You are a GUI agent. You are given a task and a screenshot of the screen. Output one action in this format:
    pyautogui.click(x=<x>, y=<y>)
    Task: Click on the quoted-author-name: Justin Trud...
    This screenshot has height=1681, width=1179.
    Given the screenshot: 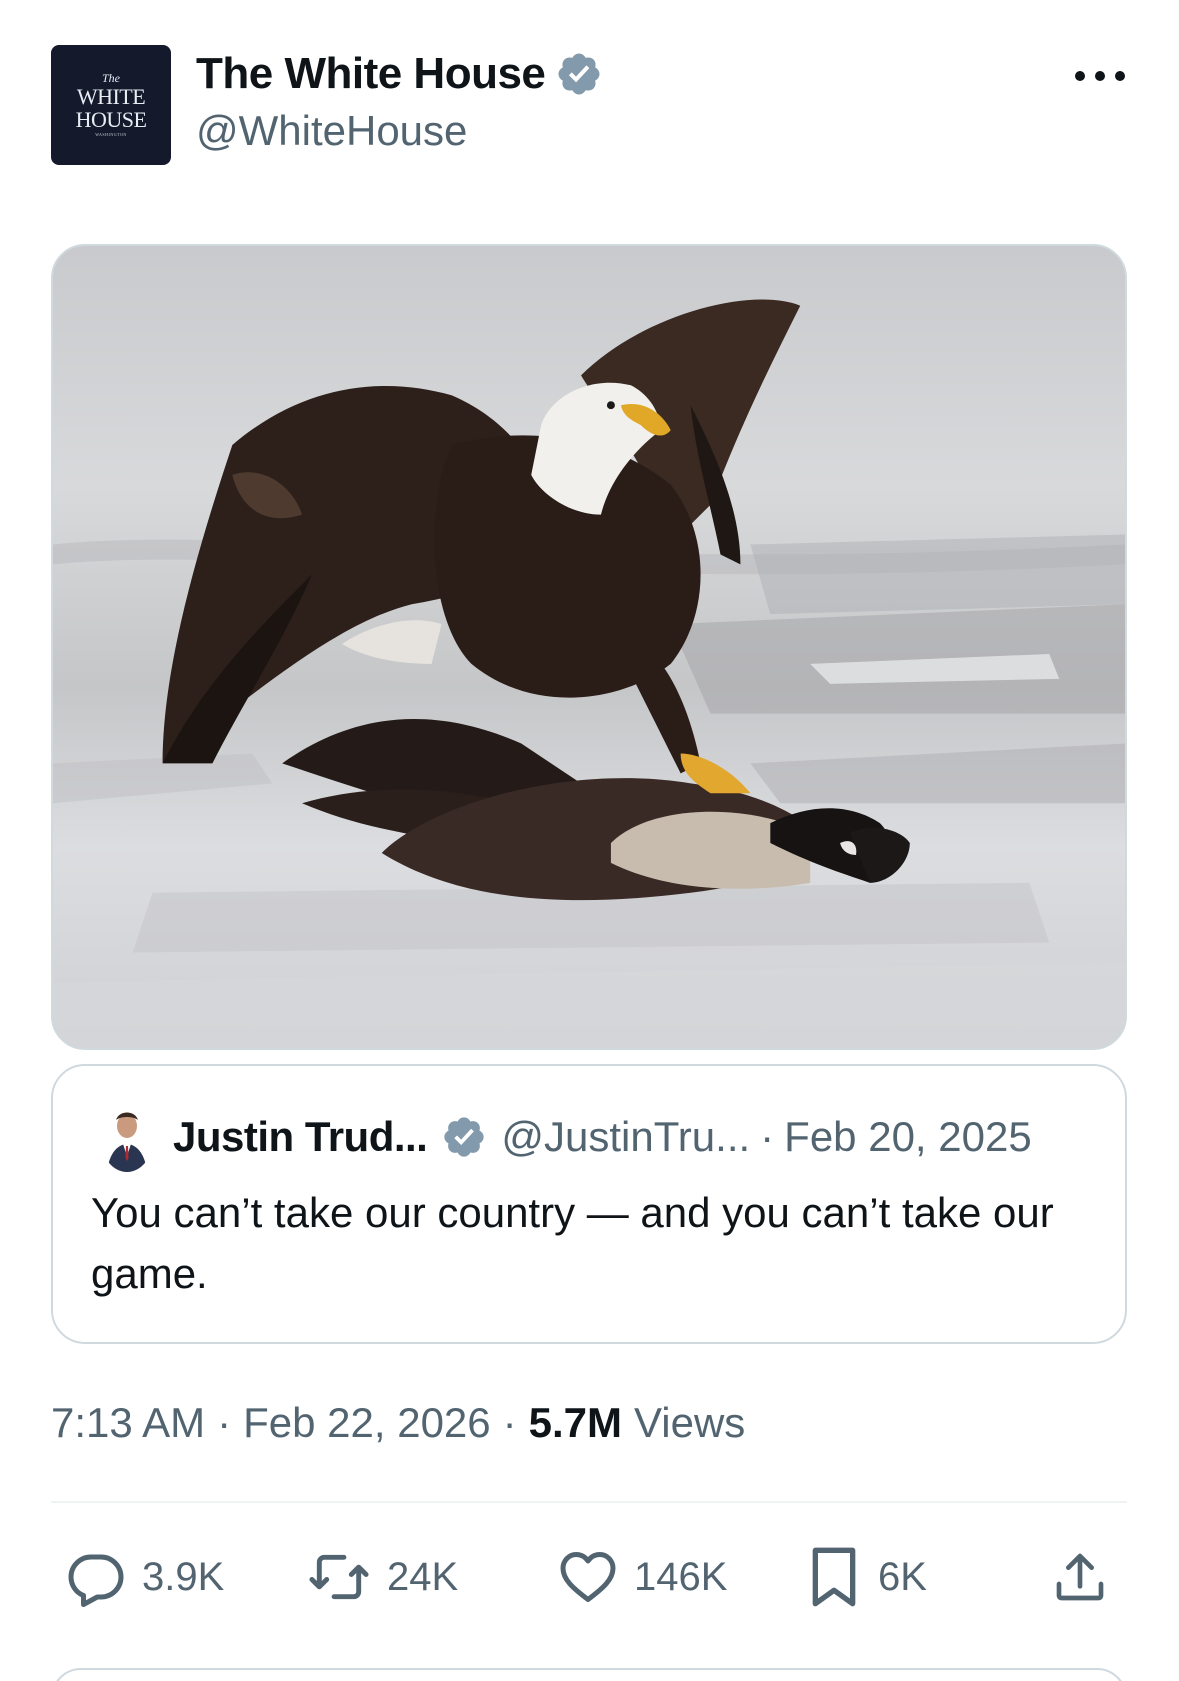 What is the action you would take?
    pyautogui.click(x=300, y=1137)
    